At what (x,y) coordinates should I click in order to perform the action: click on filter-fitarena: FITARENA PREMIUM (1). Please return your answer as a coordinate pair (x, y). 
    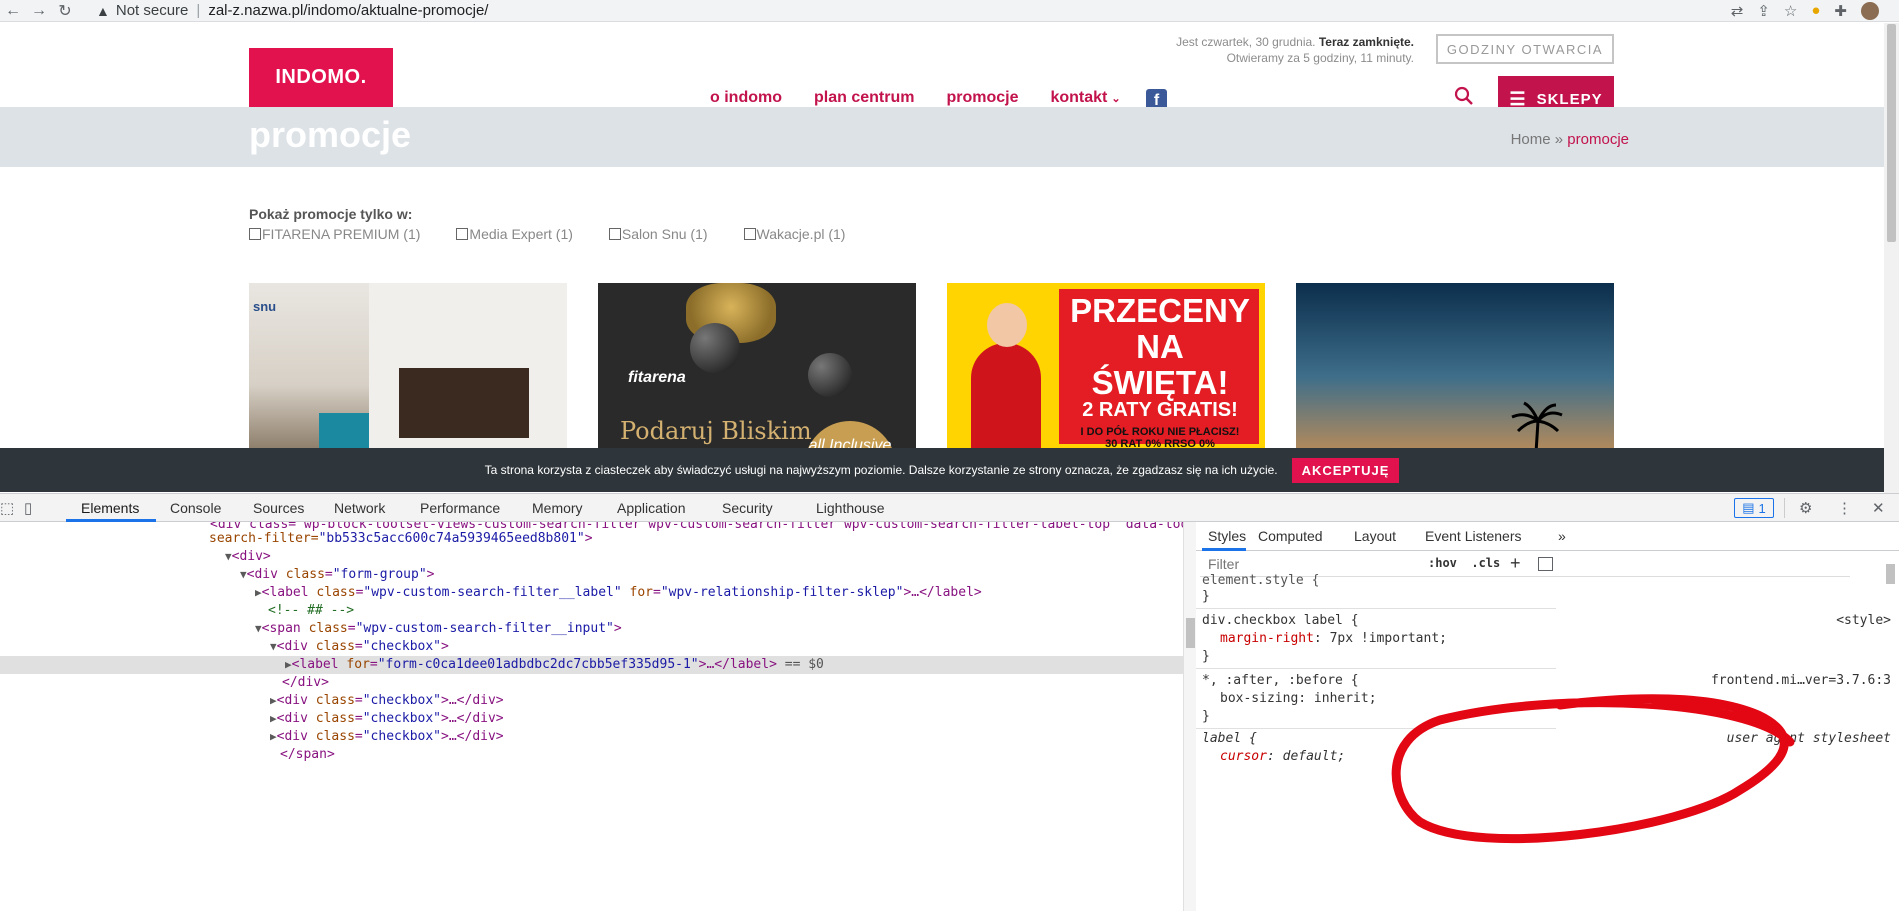
    Looking at the image, I should click on (334, 234).